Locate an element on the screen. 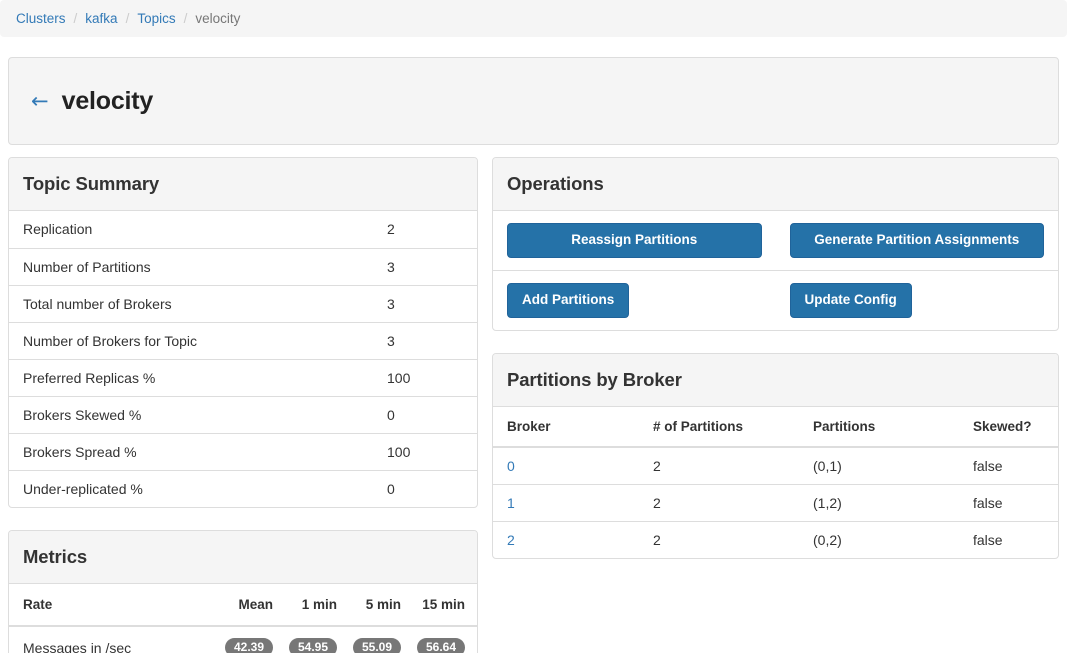 This screenshot has height=653, width=1067. metrics-column-1min: 1 min is located at coordinates (317, 605).